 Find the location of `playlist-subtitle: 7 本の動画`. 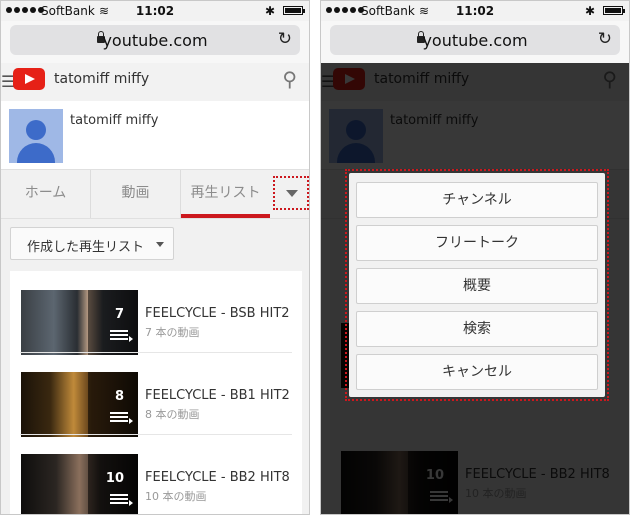

playlist-subtitle: 7 本の動画 is located at coordinates (172, 332).